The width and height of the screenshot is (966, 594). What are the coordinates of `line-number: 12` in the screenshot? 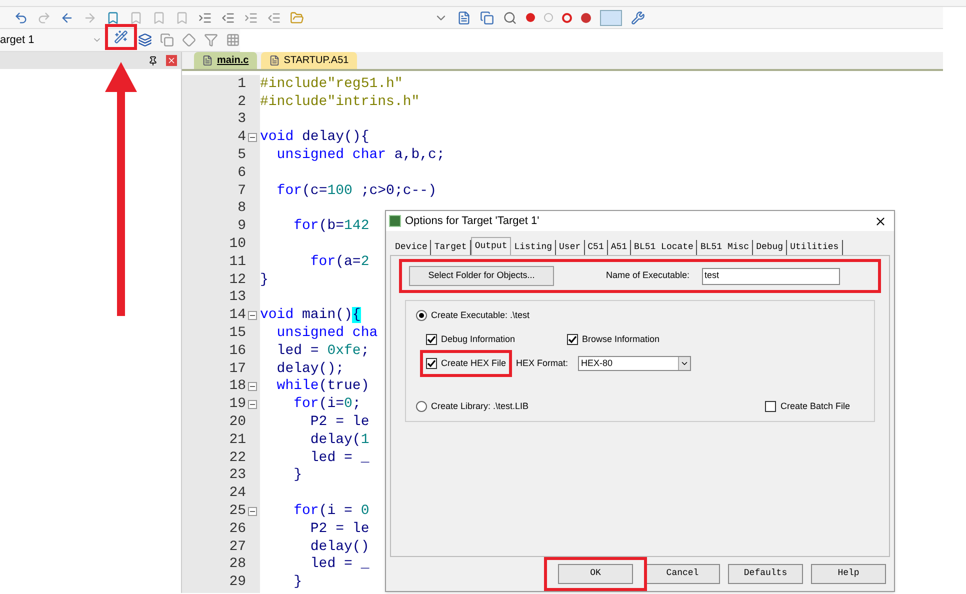 It's located at (237, 279).